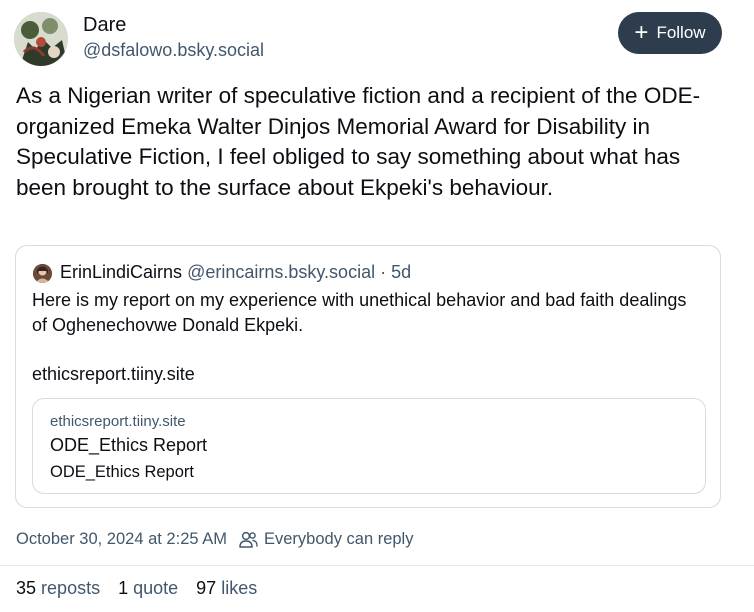 Image resolution: width=754 pixels, height=612 pixels. I want to click on follow-button: + Follow, so click(670, 33).